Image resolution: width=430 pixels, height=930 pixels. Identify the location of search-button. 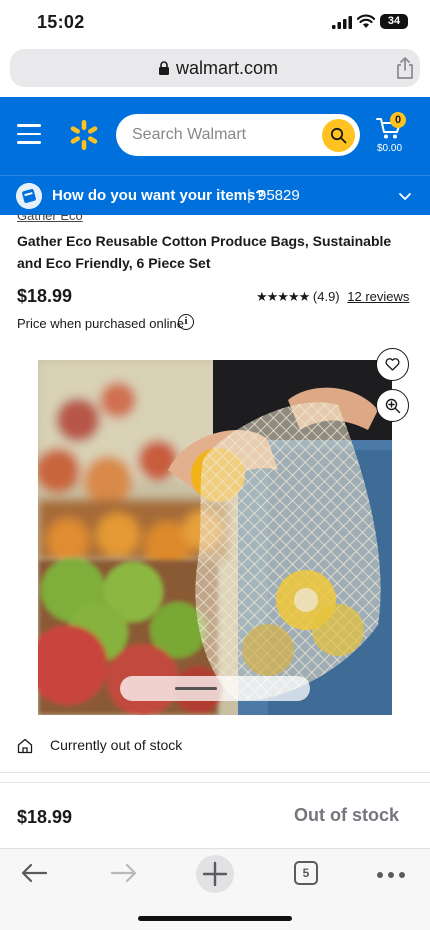
(338, 135).